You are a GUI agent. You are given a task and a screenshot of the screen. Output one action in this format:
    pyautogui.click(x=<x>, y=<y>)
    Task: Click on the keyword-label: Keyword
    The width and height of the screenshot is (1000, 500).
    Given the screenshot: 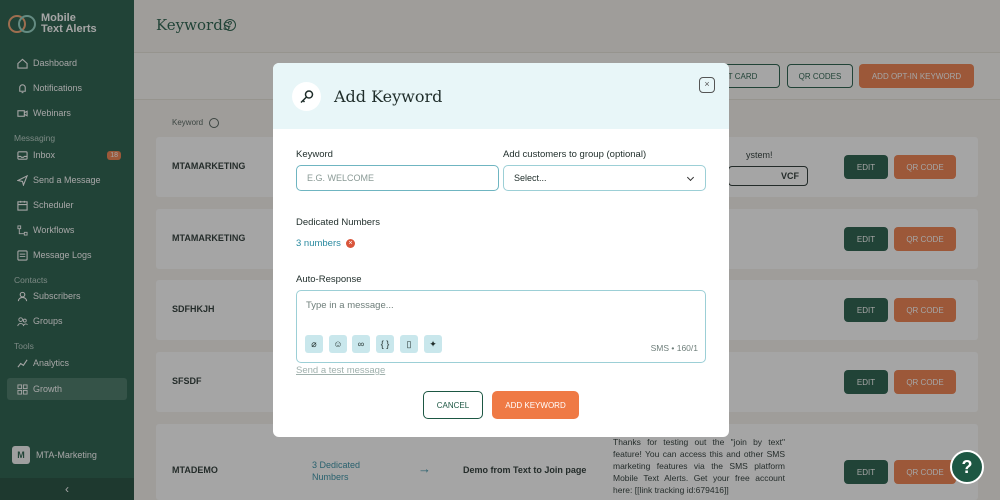 What is the action you would take?
    pyautogui.click(x=314, y=154)
    